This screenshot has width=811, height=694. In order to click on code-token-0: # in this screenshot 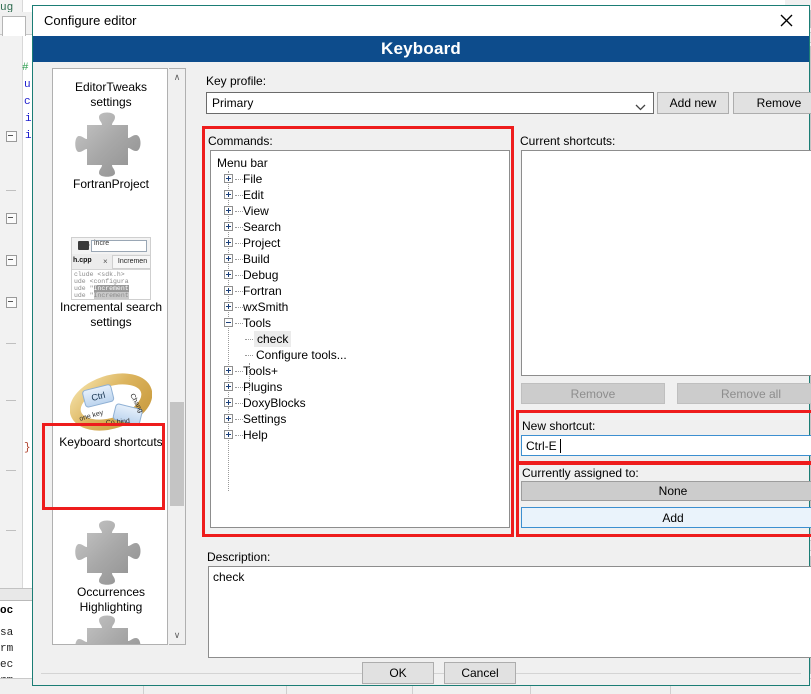, I will do `click(25, 68)`.